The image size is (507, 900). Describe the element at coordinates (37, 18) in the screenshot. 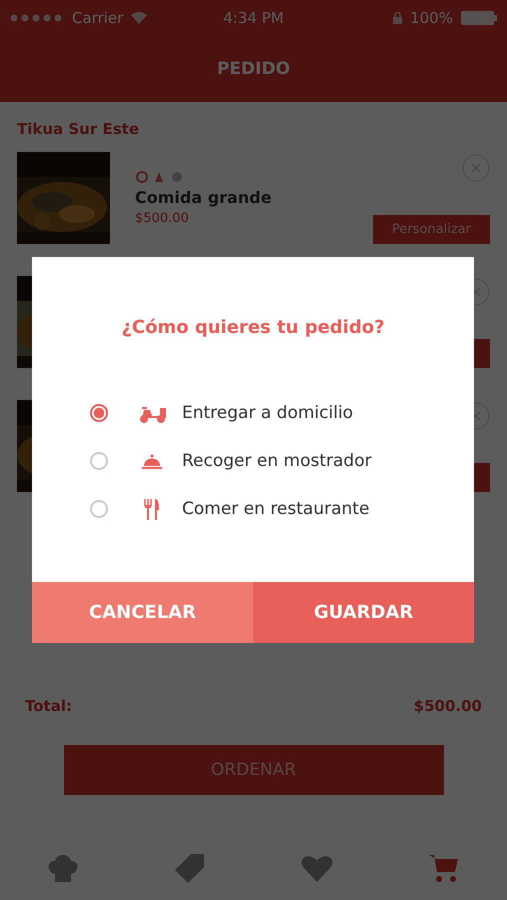

I see `signal-icon` at that location.